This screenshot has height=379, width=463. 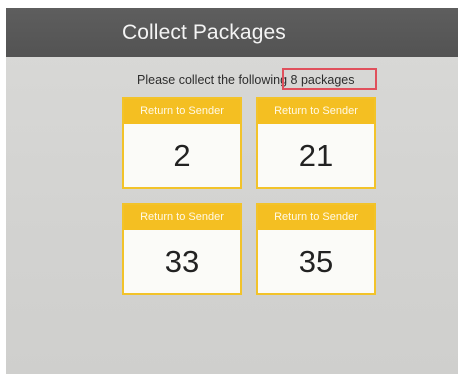 I want to click on package-card: Return to Sender 21, so click(x=316, y=143).